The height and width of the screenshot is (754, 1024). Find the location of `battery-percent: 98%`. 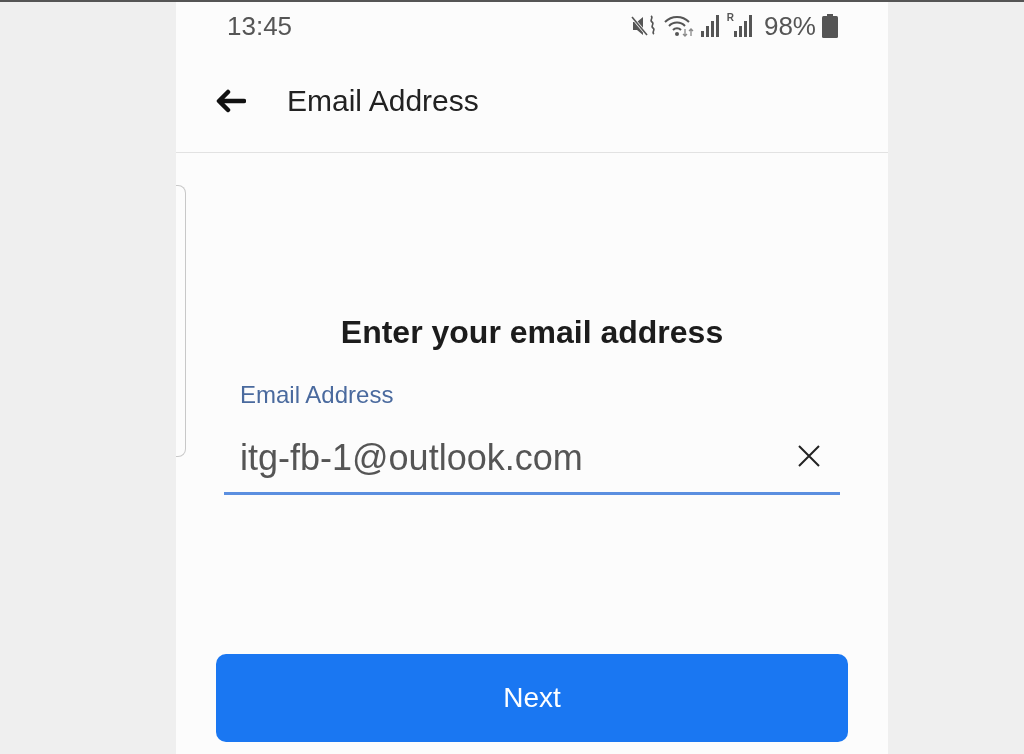

battery-percent: 98% is located at coordinates (789, 26).